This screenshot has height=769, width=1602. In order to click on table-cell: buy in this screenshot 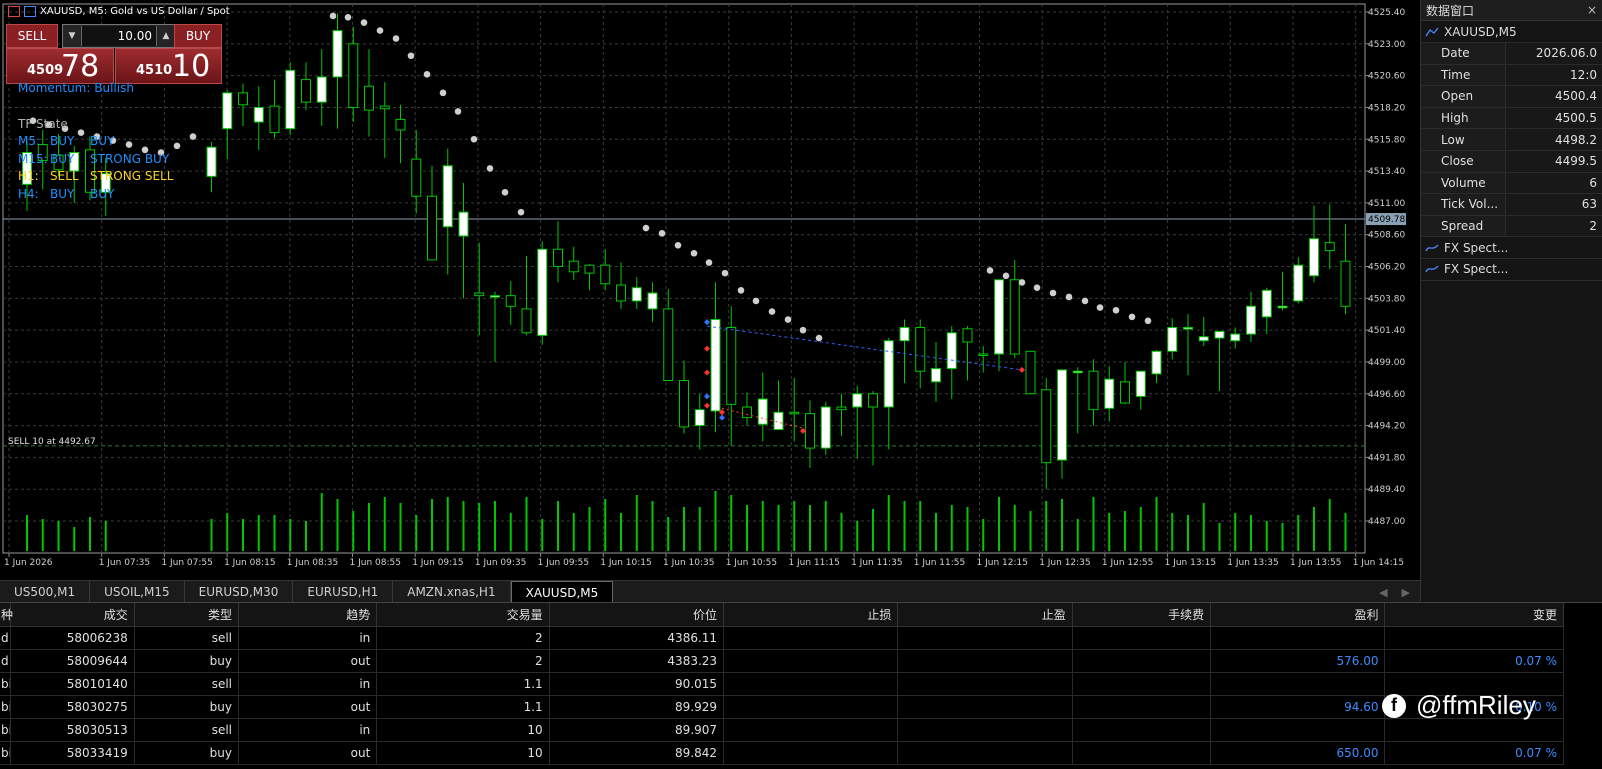, I will do `click(187, 661)`.